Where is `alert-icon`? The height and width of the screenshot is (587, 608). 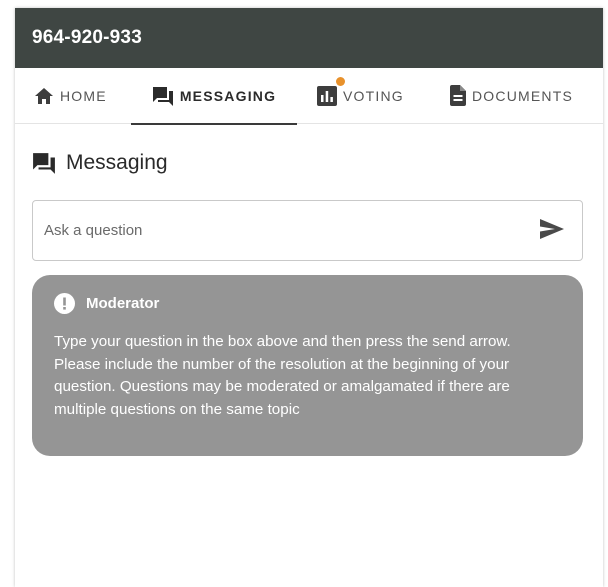
alert-icon is located at coordinates (64, 303).